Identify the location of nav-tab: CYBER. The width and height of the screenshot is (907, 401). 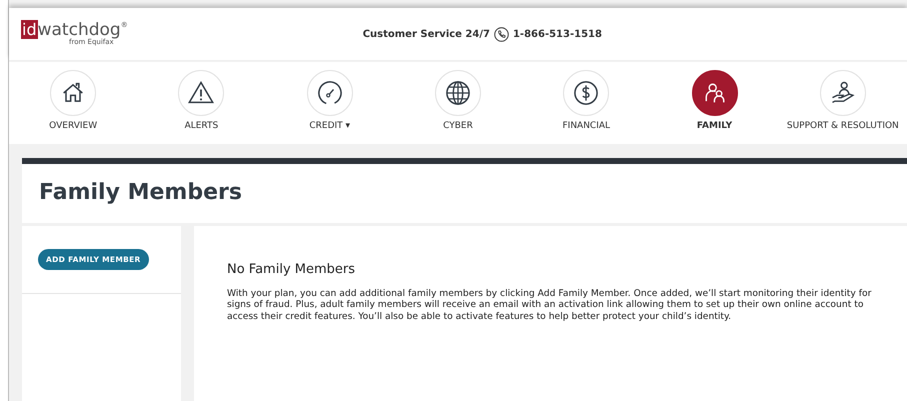
(458, 102).